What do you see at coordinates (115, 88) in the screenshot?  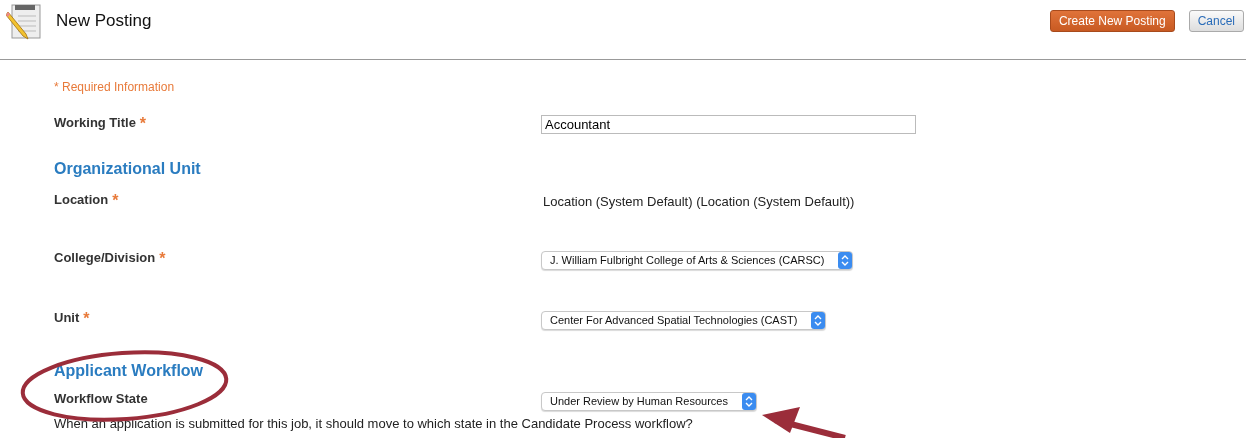 I see `required-note: * Required Information` at bounding box center [115, 88].